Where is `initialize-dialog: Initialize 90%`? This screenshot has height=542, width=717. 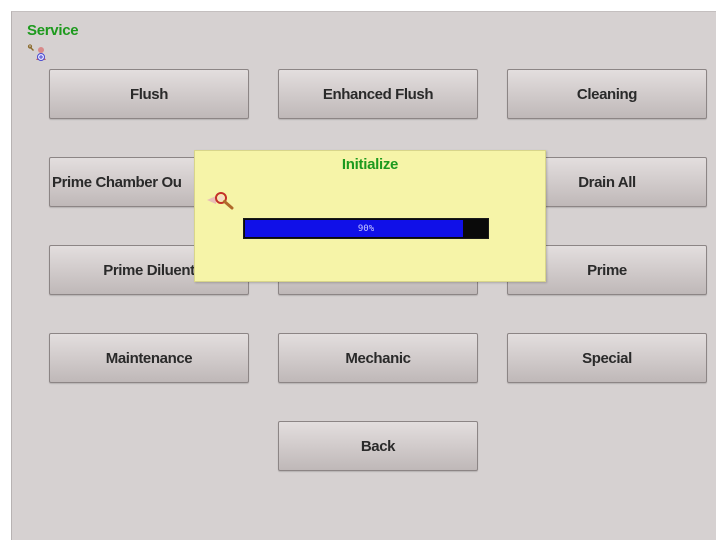
initialize-dialog: Initialize 90% is located at coordinates (370, 216).